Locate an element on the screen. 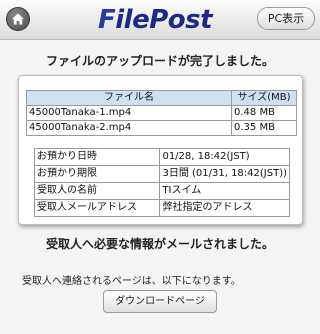 This screenshot has height=334, width=320. table-row: 受取人の名前 TIスイム is located at coordinates (161, 191).